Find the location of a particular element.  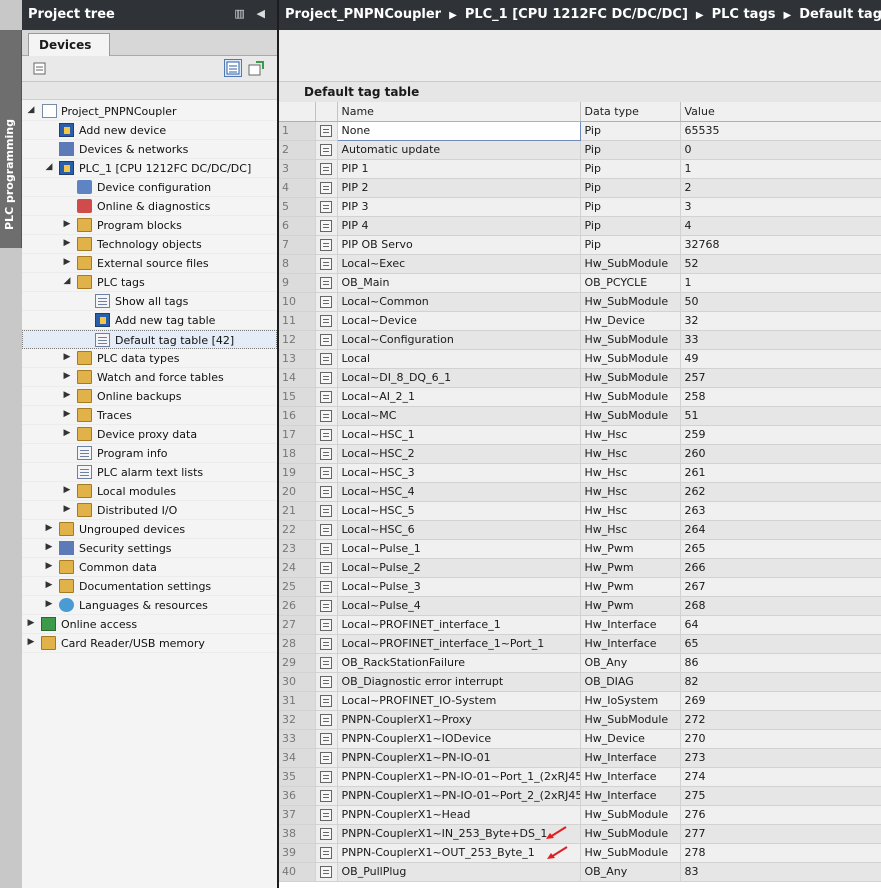

tag-row: 31 Local~PROFINET_IO-System Hw_IoSystem 269 is located at coordinates (580, 701).